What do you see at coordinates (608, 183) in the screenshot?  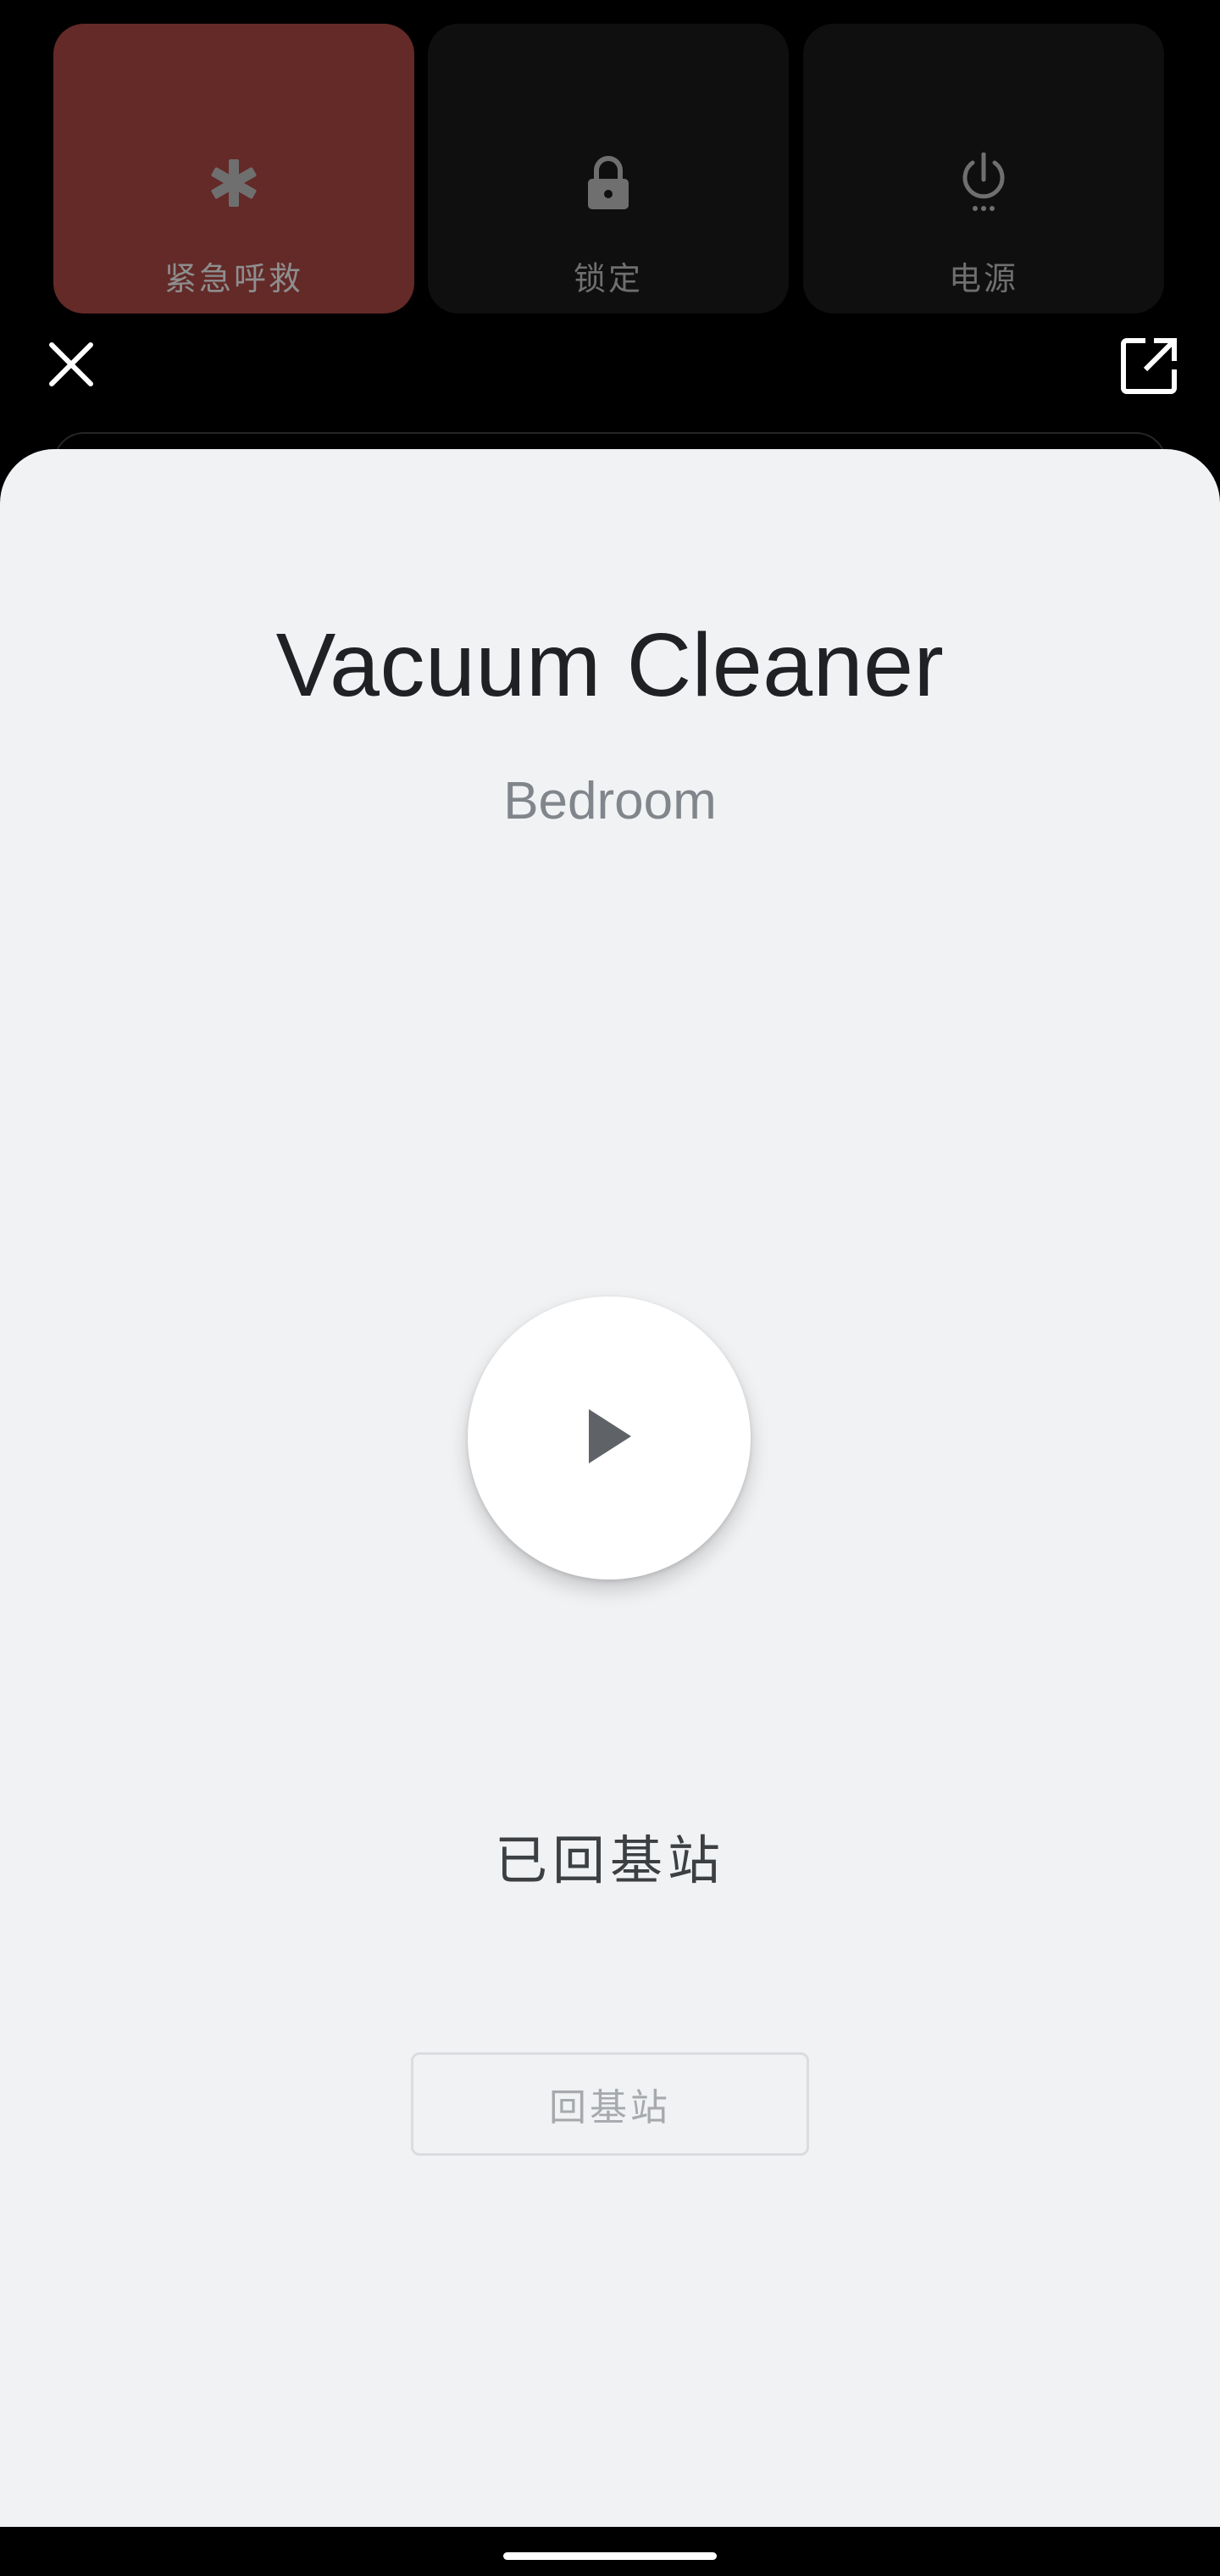 I see `lock-icon` at bounding box center [608, 183].